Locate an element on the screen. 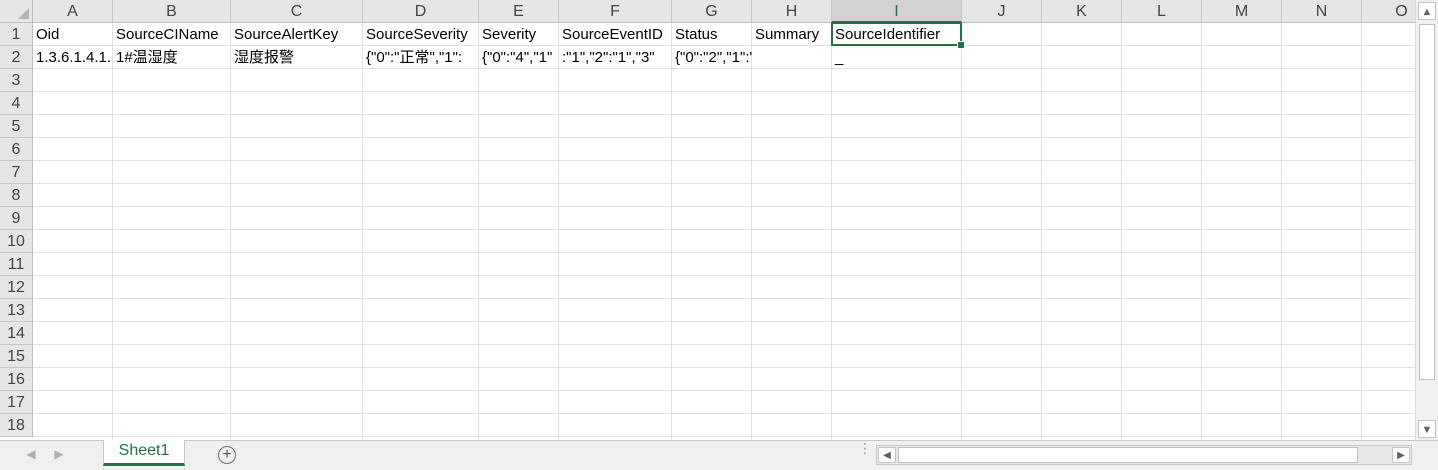  column-header-m: M is located at coordinates (1242, 11).